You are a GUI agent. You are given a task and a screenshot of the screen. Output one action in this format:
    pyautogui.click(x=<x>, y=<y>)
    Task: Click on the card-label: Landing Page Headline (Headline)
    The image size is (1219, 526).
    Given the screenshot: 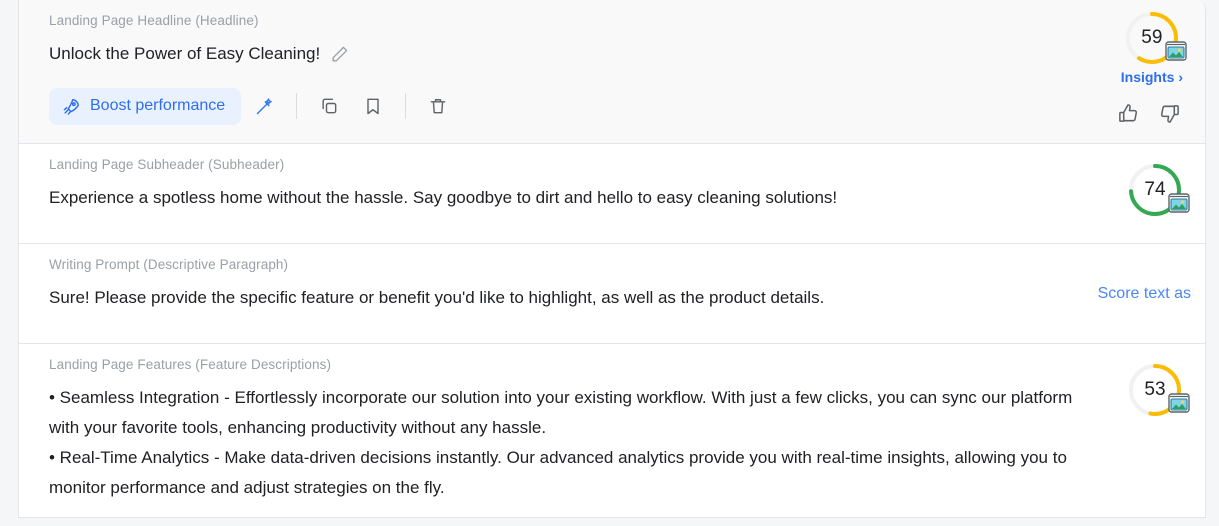 What is the action you would take?
    pyautogui.click(x=154, y=20)
    